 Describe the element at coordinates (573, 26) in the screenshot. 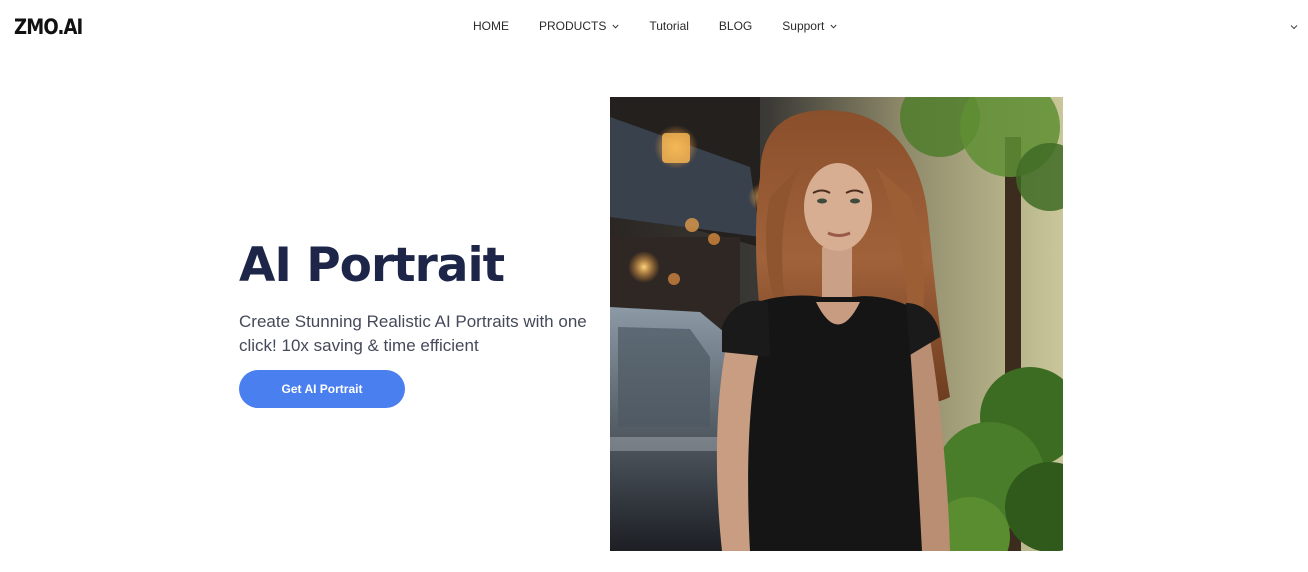

I see `nav-item-label: PRODUCTS` at that location.